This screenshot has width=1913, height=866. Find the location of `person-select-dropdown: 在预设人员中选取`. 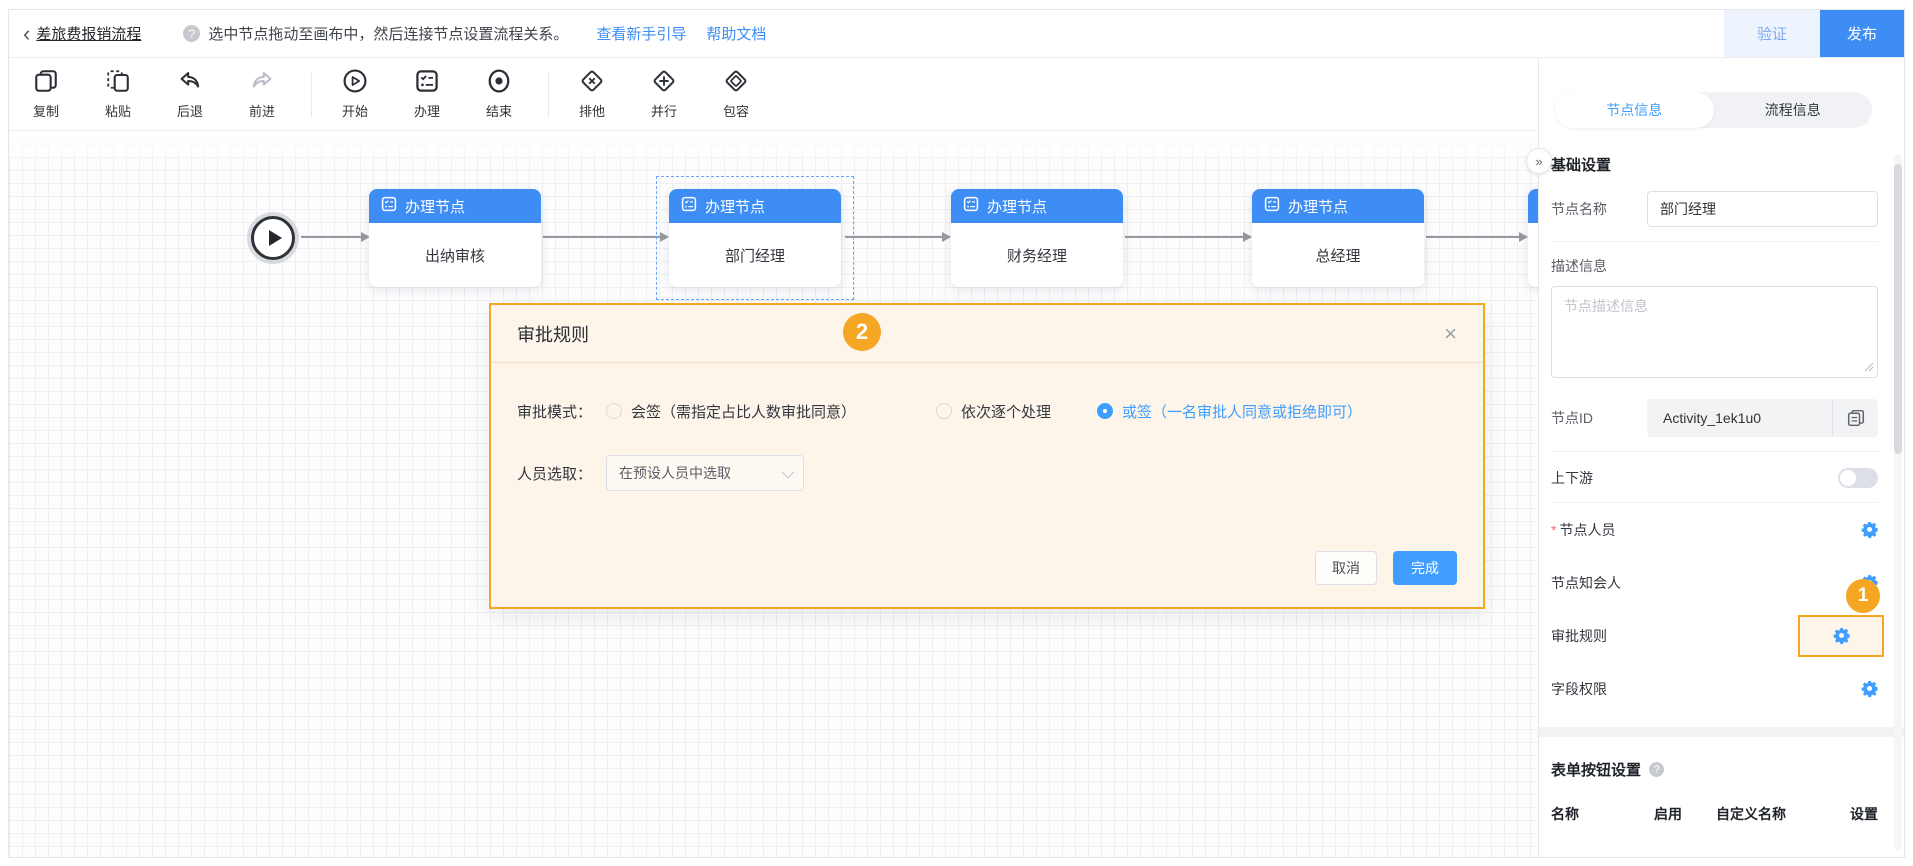

person-select-dropdown: 在预设人员中选取 is located at coordinates (705, 473).